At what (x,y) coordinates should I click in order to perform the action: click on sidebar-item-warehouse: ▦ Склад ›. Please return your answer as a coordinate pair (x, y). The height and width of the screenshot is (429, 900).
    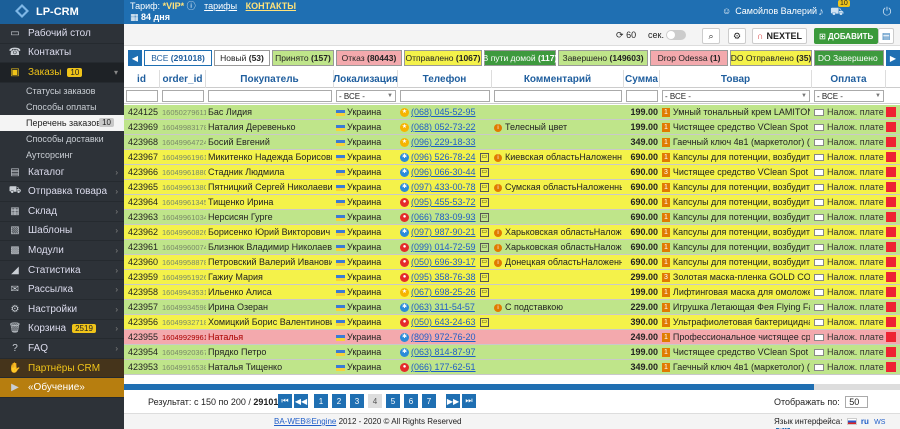
    Looking at the image, I should click on (62, 212).